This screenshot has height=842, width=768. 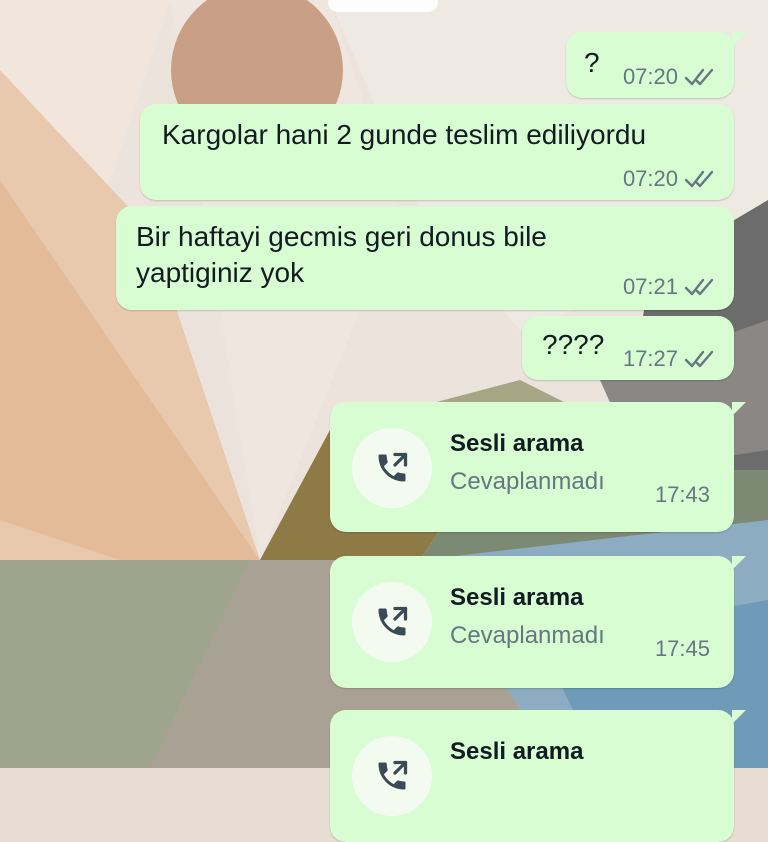 What do you see at coordinates (404, 134) in the screenshot?
I see `message-text: Kargolar hani 2 gunde teslim ediliyordu` at bounding box center [404, 134].